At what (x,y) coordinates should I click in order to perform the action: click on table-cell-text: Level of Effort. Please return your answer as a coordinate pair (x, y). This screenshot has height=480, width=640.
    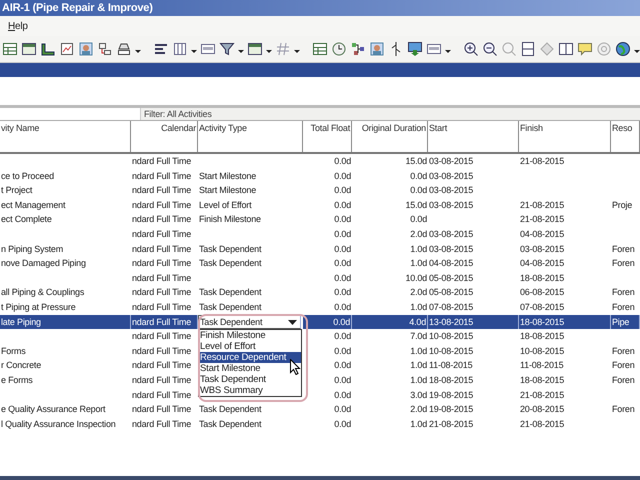
    Looking at the image, I should click on (225, 205).